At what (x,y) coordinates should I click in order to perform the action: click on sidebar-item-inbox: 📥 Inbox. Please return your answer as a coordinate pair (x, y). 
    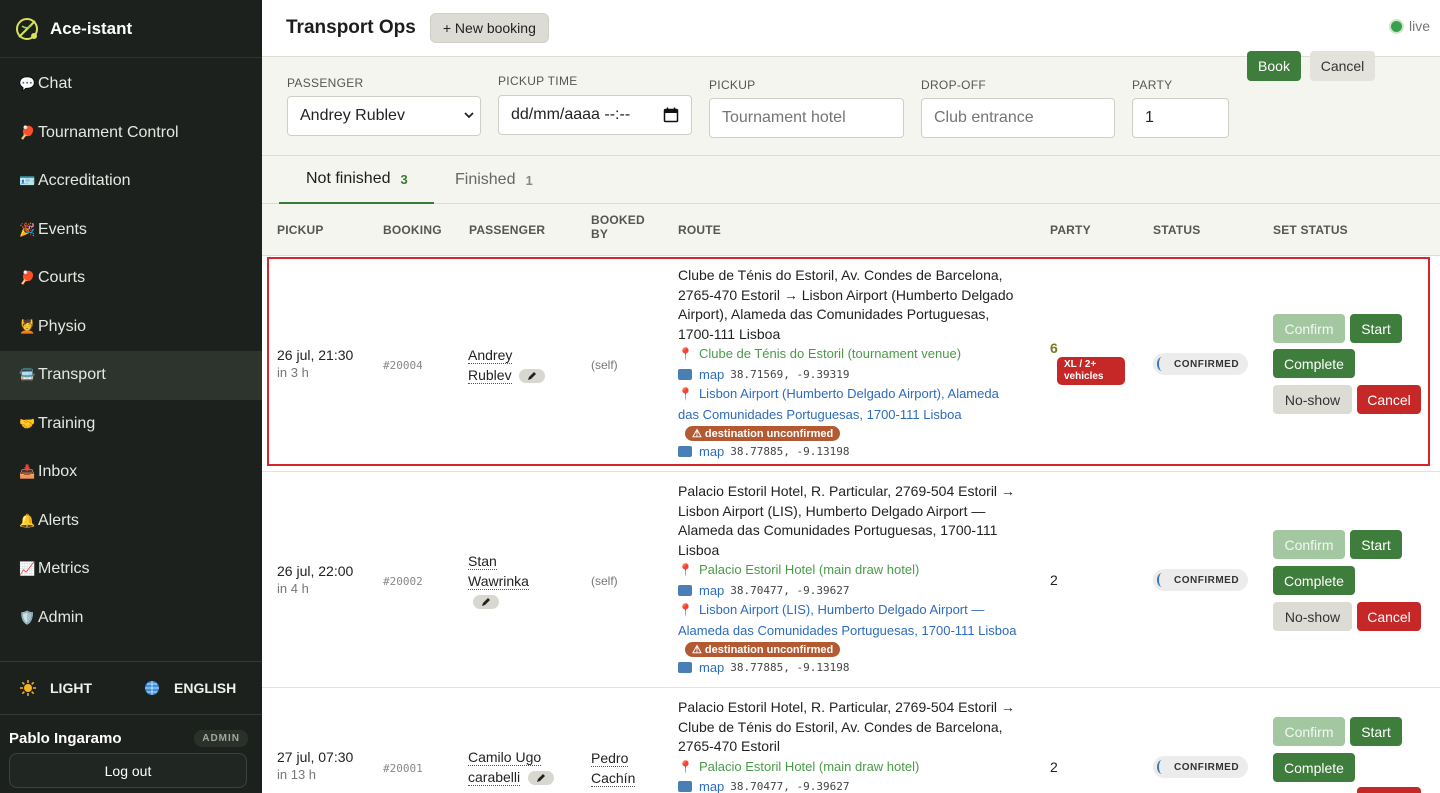
    Looking at the image, I should click on (131, 472).